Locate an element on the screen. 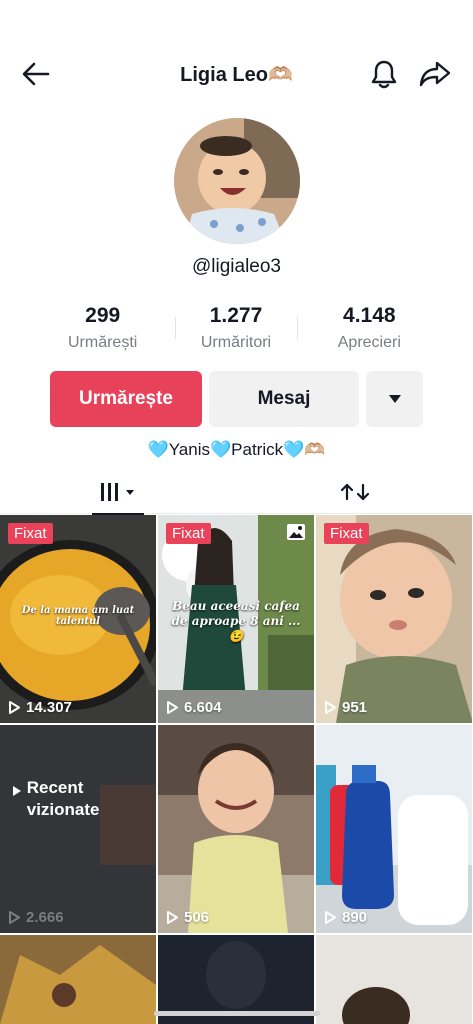 The width and height of the screenshot is (473, 1024). notification-bell-button is located at coordinates (384, 74).